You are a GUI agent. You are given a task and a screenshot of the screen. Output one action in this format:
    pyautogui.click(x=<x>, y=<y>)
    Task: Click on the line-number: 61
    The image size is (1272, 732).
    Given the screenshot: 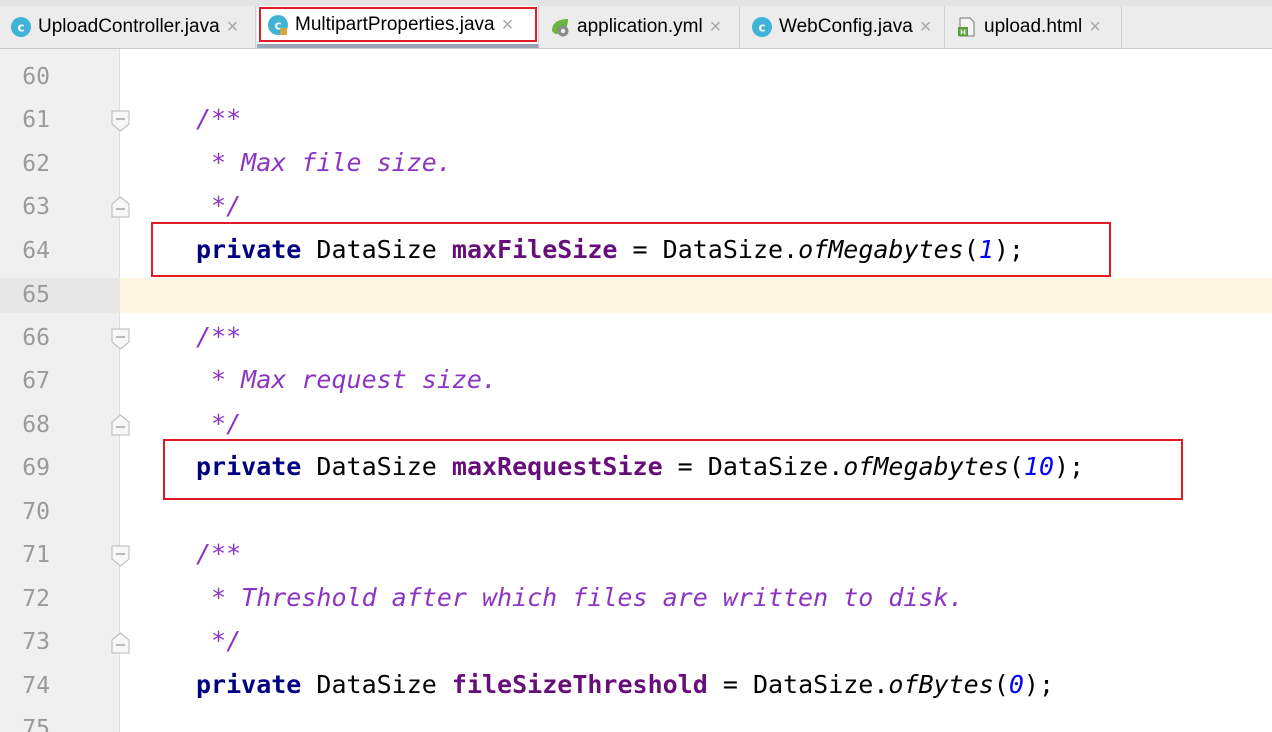 What is the action you would take?
    pyautogui.click(x=36, y=120)
    